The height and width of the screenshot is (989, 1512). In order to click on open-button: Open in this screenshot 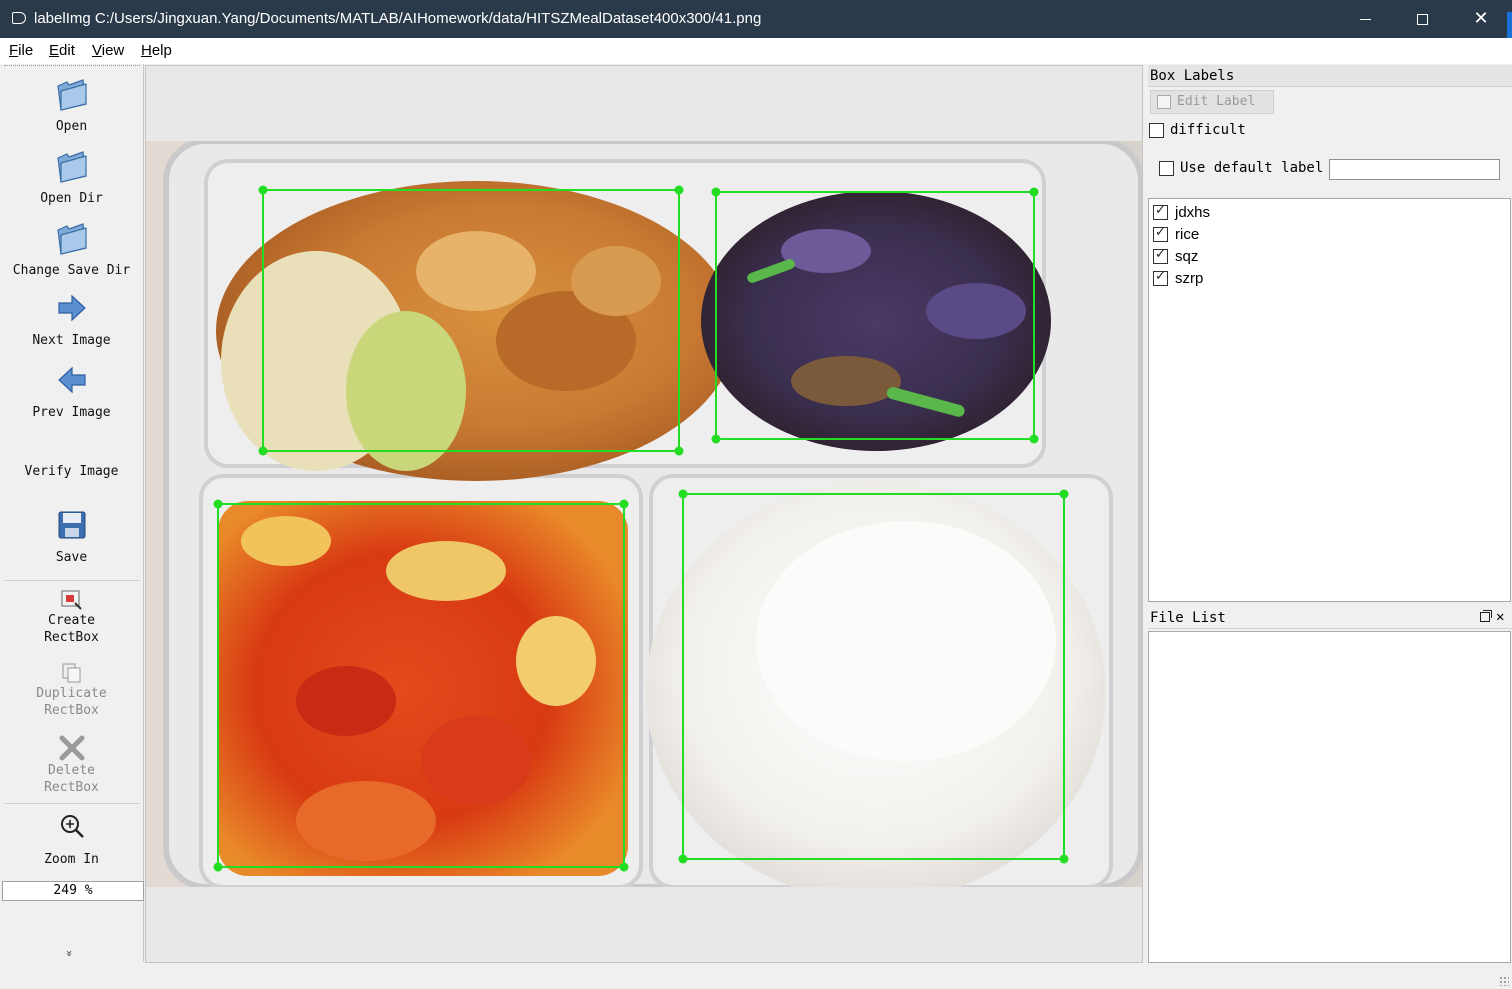, I will do `click(71, 105)`.